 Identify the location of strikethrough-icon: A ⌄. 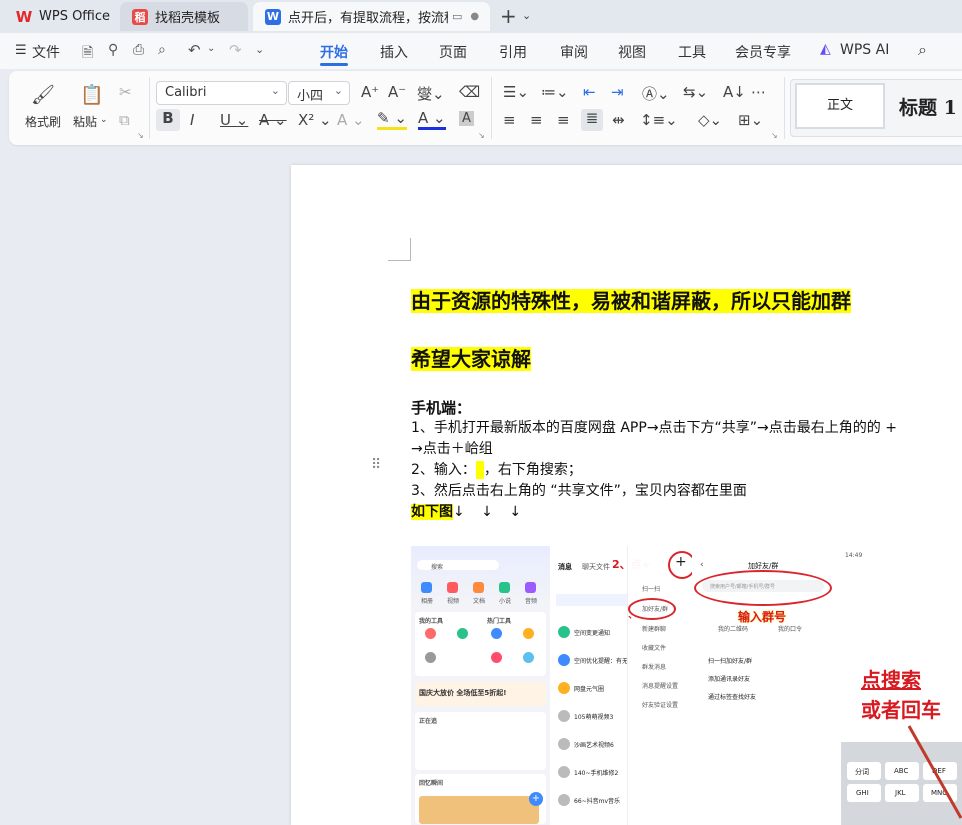
(273, 120).